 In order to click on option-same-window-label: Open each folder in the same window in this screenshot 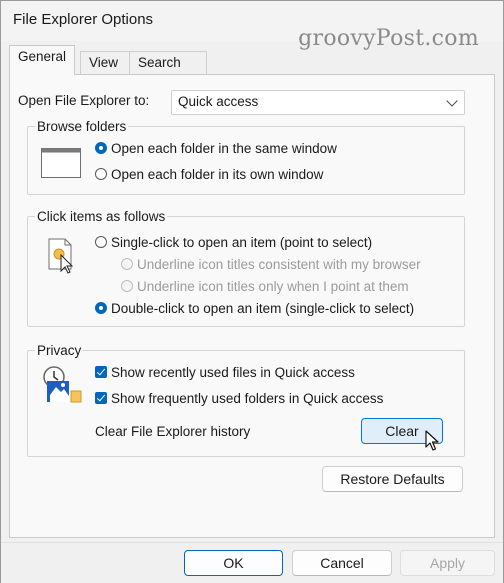, I will do `click(224, 148)`.